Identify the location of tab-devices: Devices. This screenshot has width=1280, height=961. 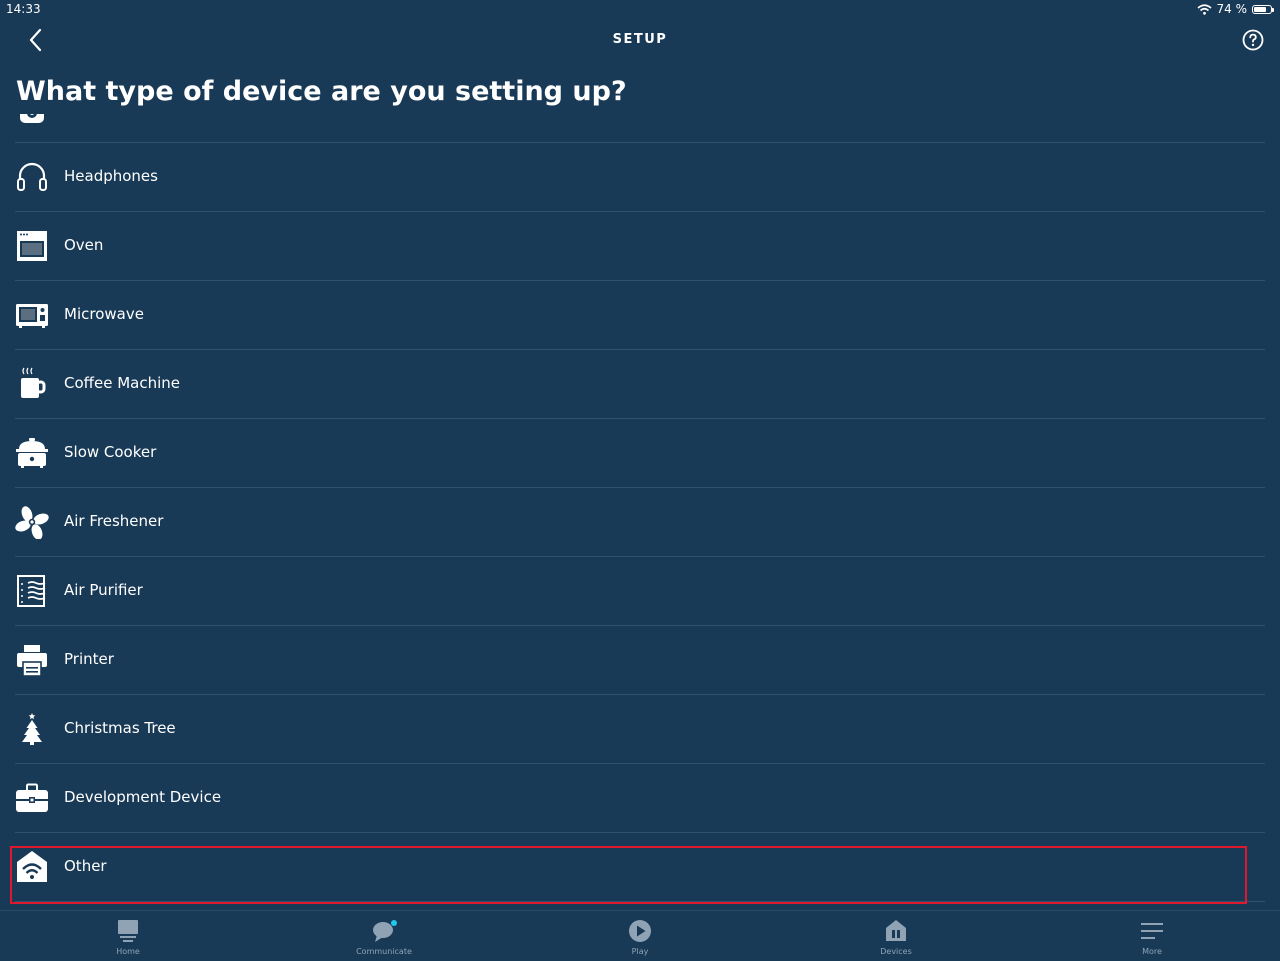
(896, 936).